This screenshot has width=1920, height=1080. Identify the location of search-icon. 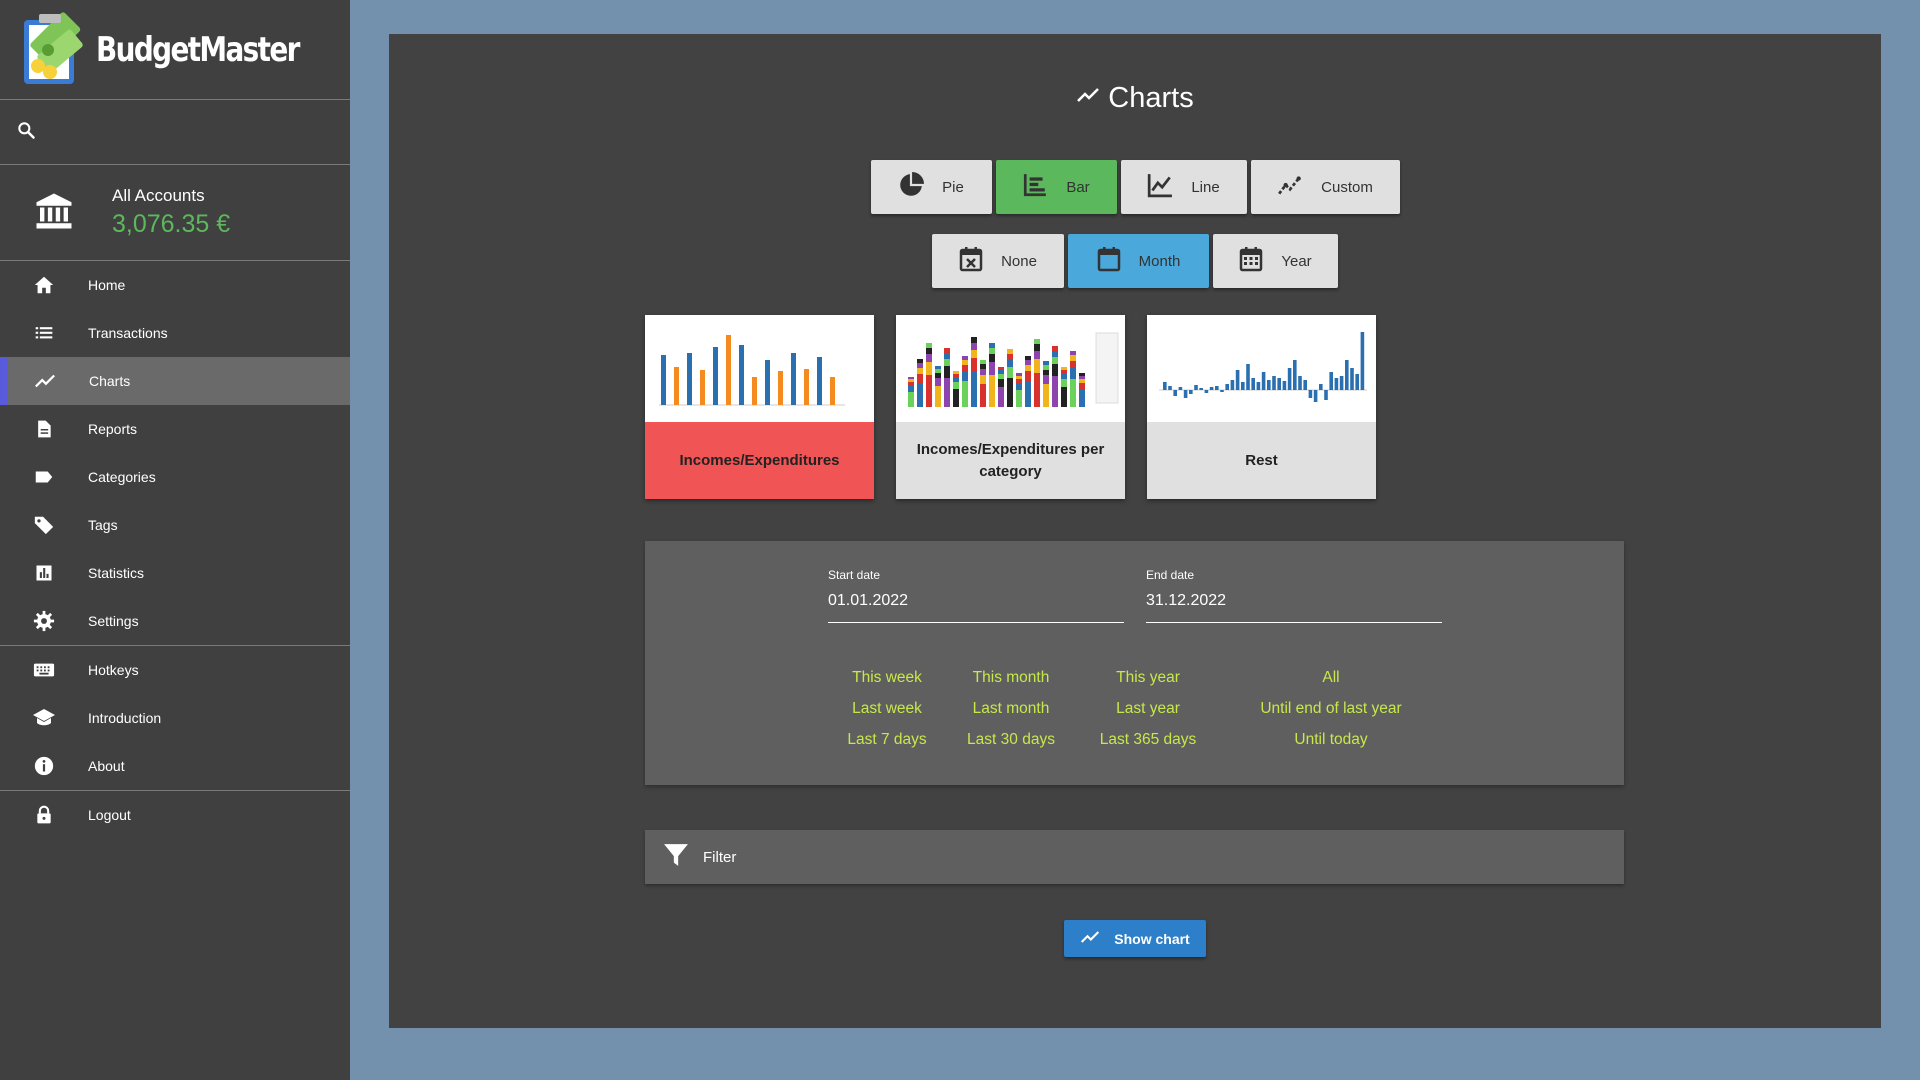
(26, 132).